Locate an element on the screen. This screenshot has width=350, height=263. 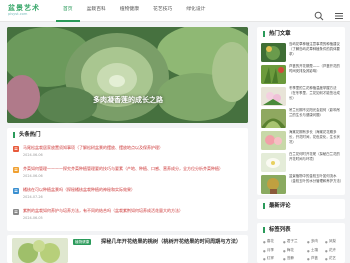
article-card: 植物健康 探秘几年开花结果的桃树（桃树开花结果的时间周期与方法） is located at coordinates (127, 249).